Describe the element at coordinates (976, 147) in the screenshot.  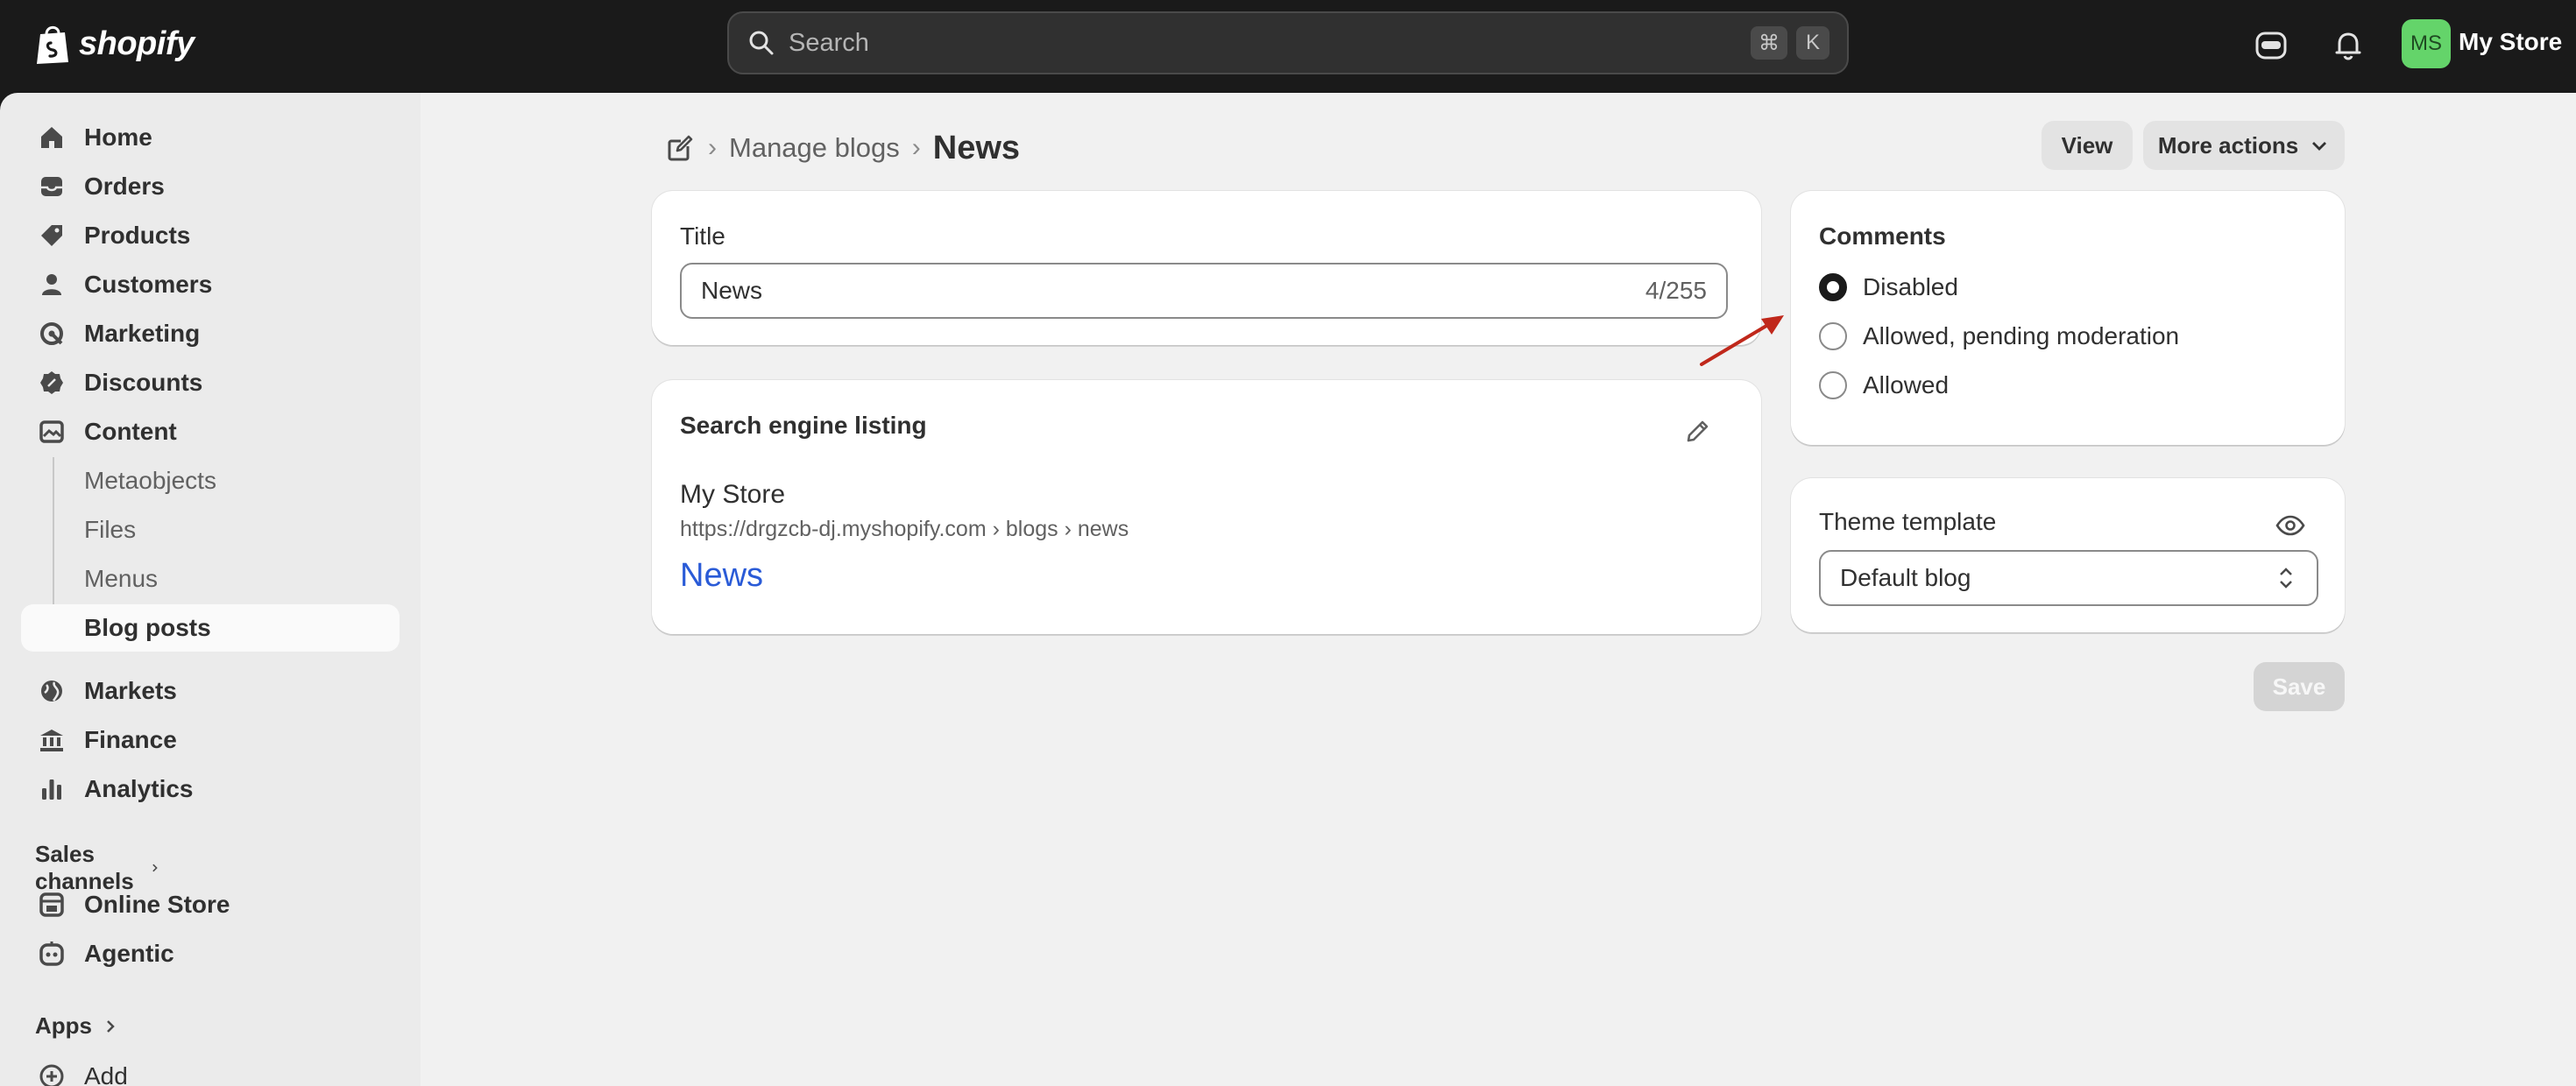
I see `page-title: News` at that location.